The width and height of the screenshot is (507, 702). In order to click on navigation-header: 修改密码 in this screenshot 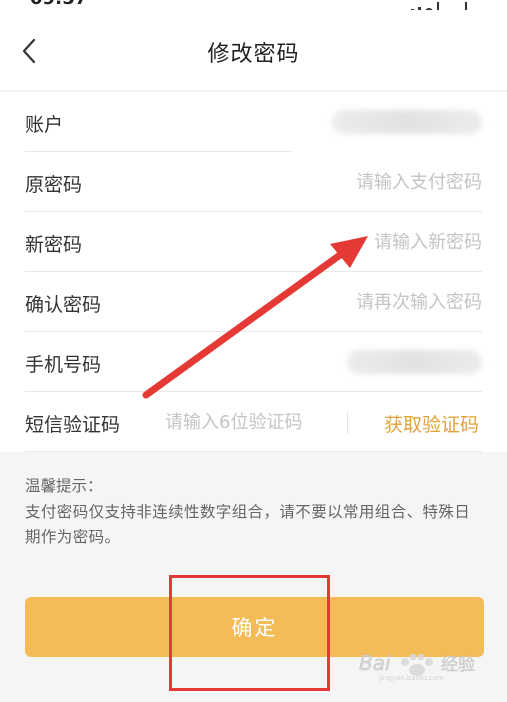, I will do `click(253, 50)`.